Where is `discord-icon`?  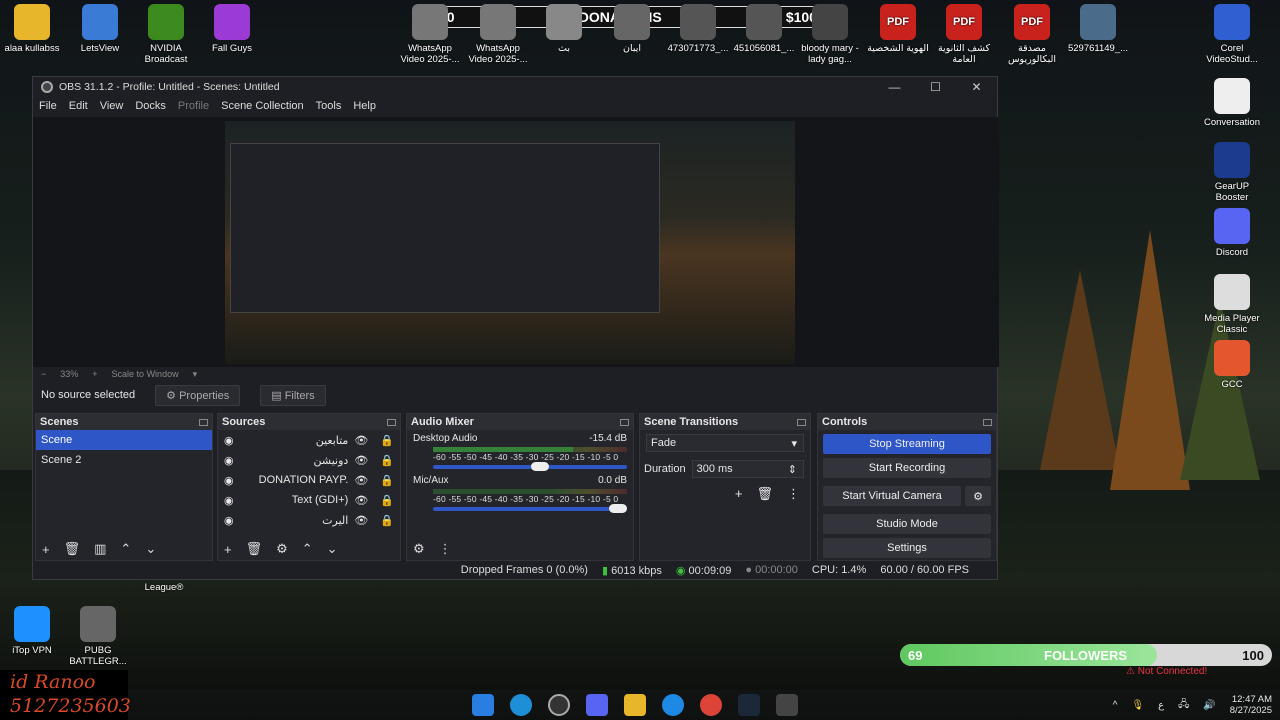
discord-icon is located at coordinates (597, 705).